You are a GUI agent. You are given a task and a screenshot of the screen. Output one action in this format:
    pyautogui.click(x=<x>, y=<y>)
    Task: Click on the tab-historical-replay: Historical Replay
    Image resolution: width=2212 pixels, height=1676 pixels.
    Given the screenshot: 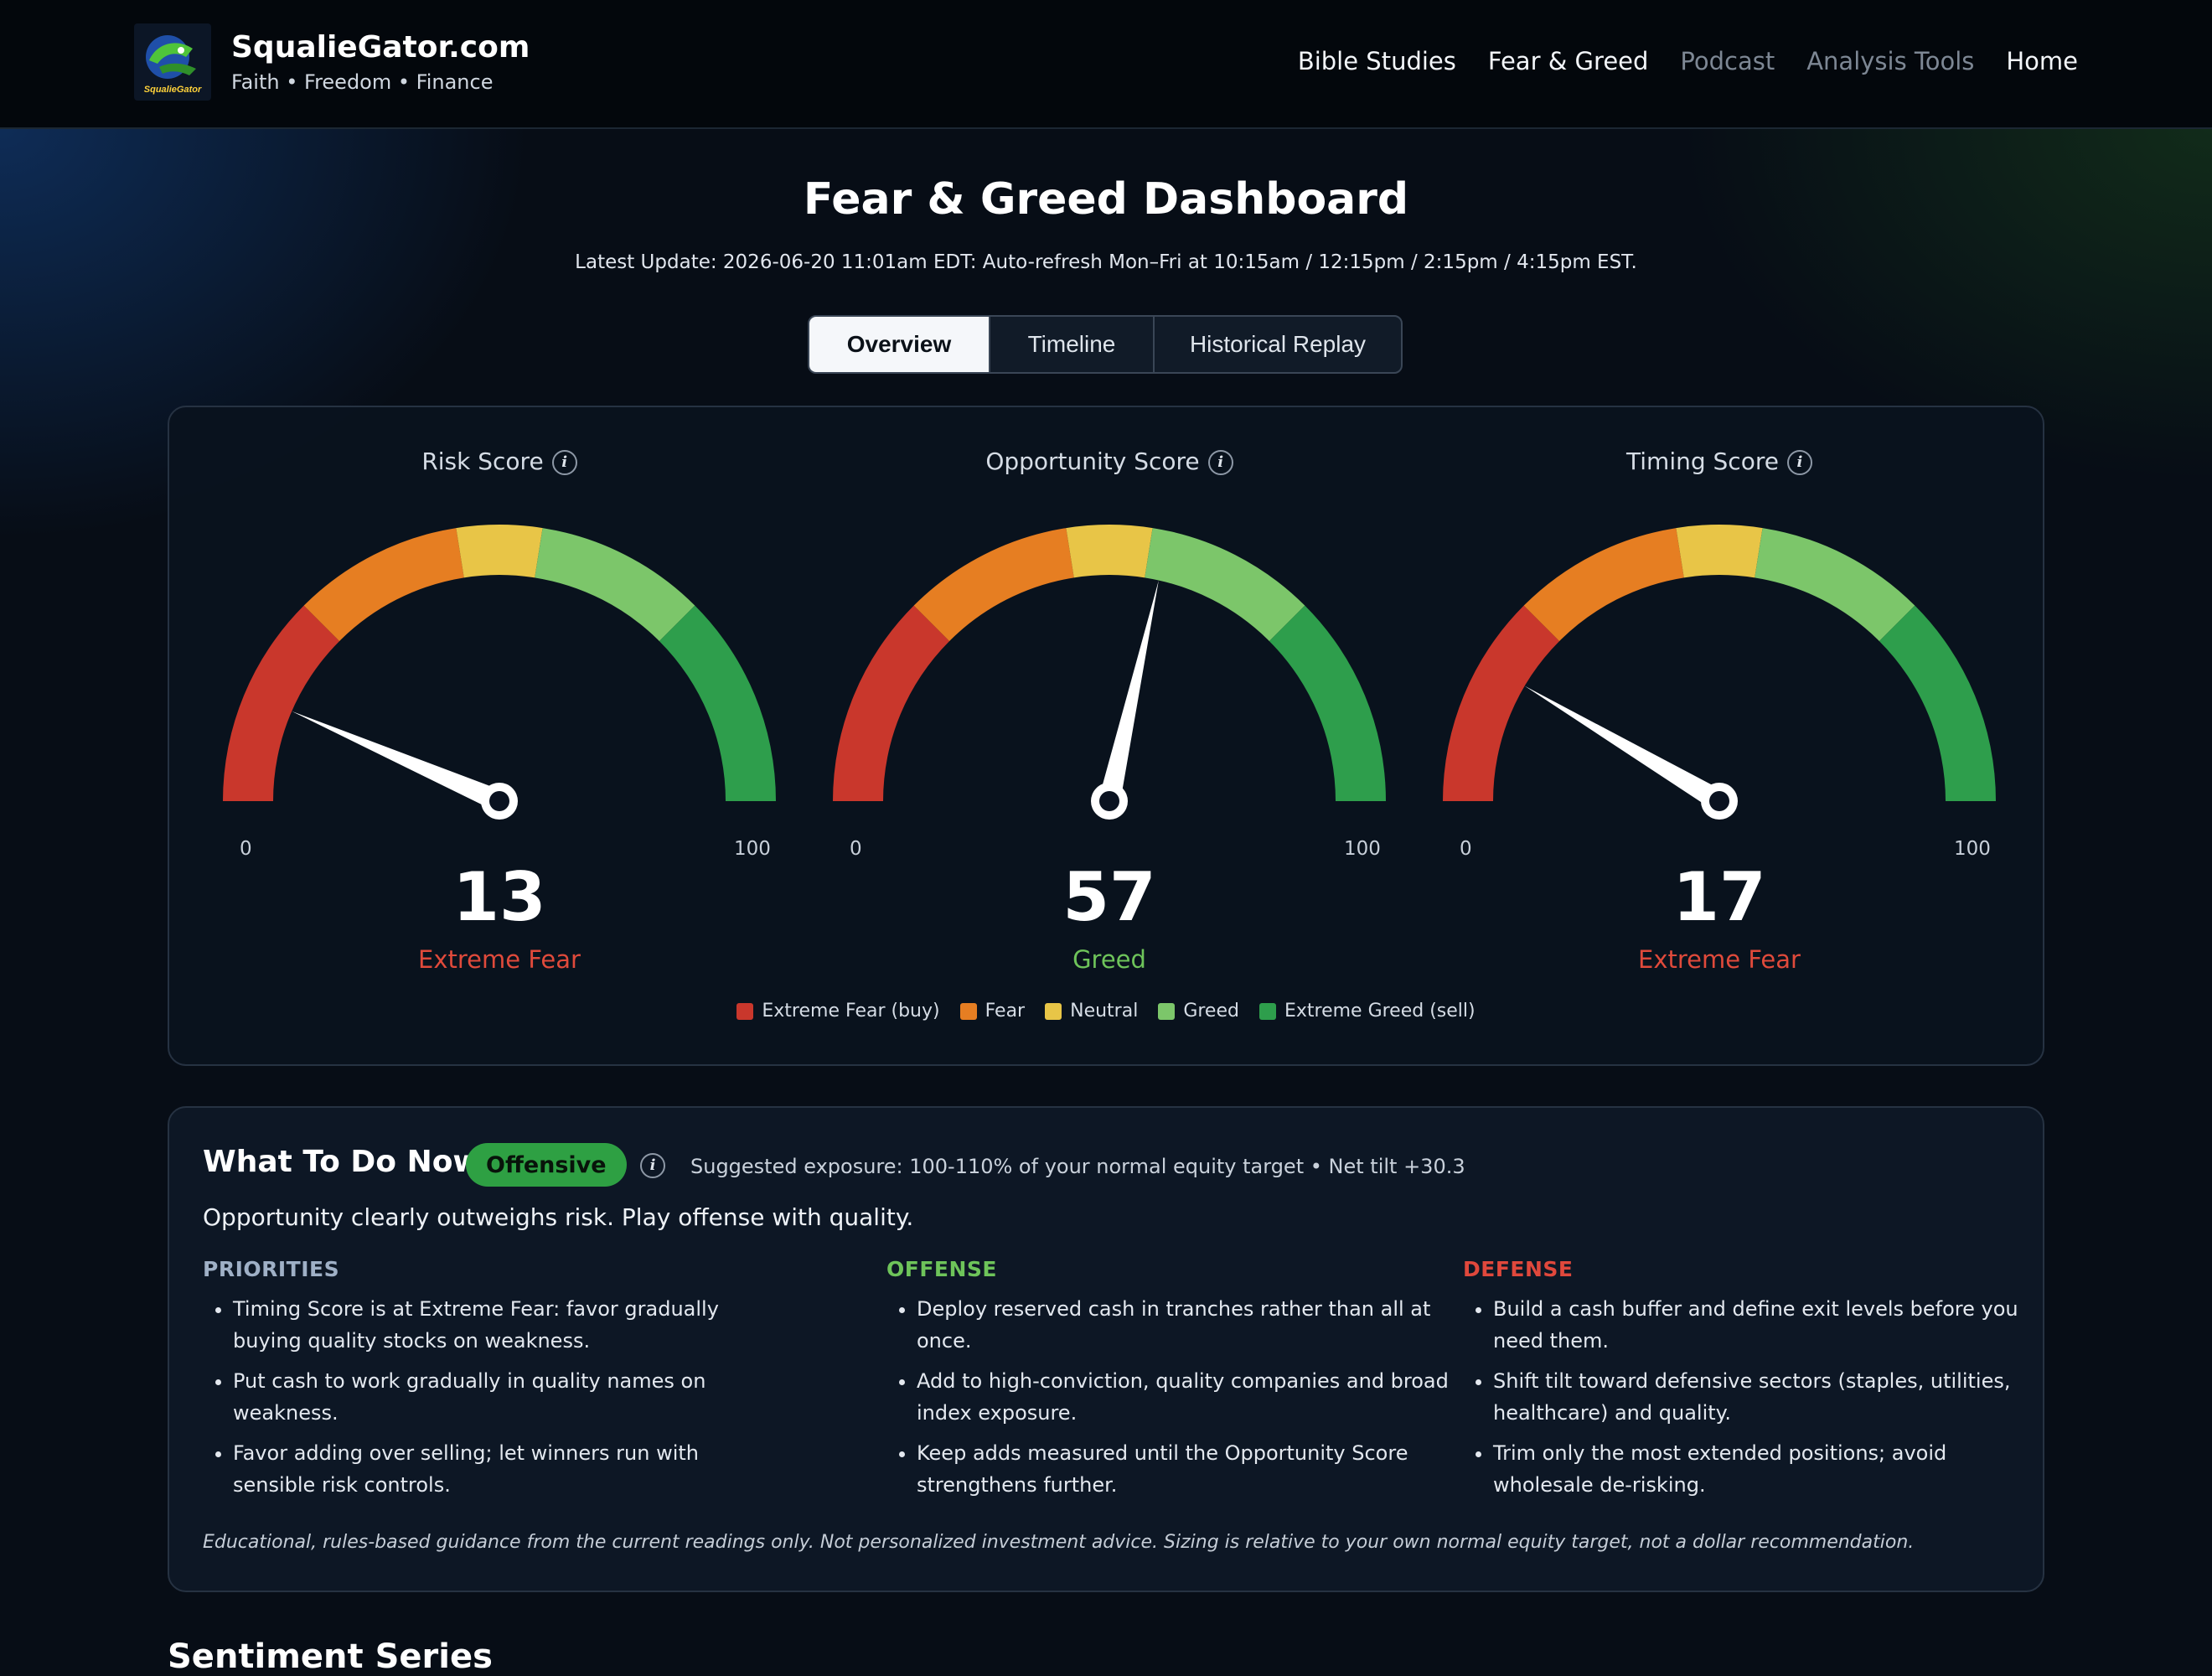 What is the action you would take?
    pyautogui.click(x=1278, y=344)
    